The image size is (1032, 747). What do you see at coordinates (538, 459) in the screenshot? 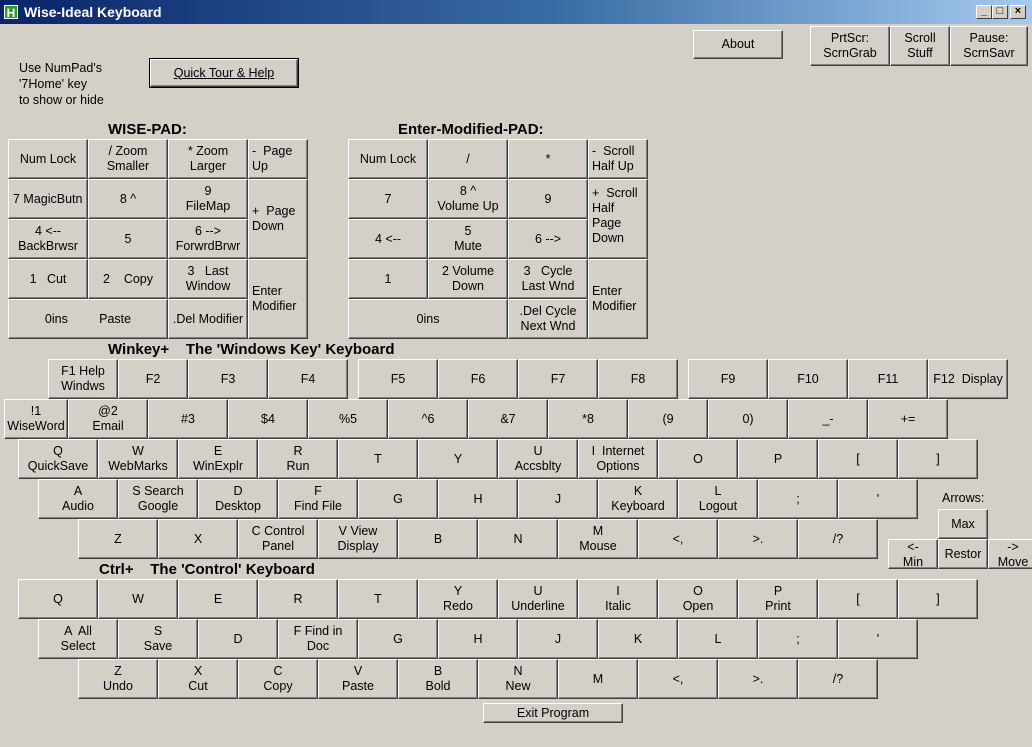
I see `winkey-q-key-6: U Accsblty` at bounding box center [538, 459].